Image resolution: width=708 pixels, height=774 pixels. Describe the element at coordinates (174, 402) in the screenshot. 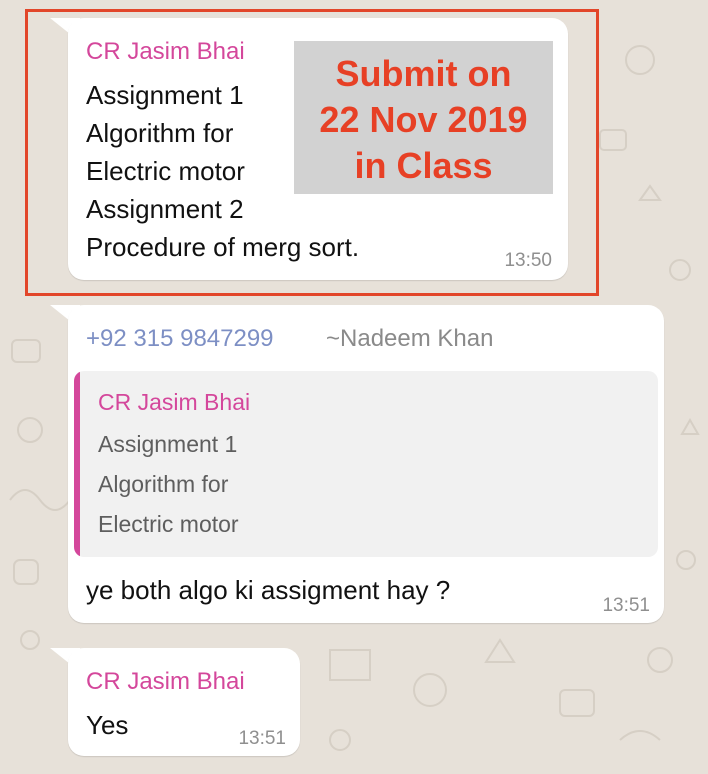

I see `quoted-sender-name: CR Jasim Bhai` at that location.